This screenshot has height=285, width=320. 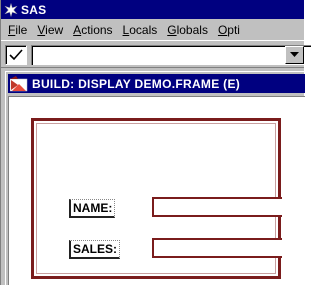 What do you see at coordinates (140, 30) in the screenshot?
I see `menu-locals: Locals` at bounding box center [140, 30].